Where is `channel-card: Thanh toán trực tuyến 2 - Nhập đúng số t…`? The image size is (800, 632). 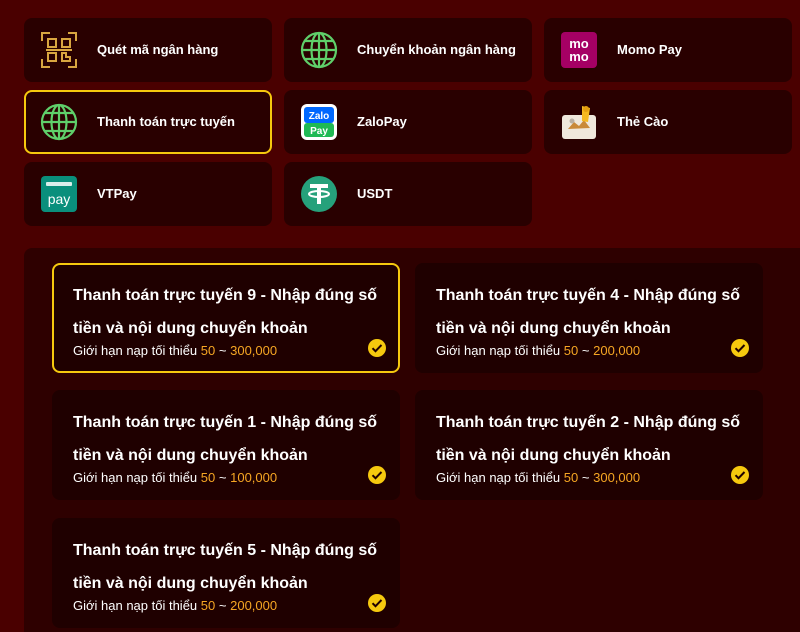
channel-card: Thanh toán trực tuyến 2 - Nhập đúng số t… is located at coordinates (589, 445).